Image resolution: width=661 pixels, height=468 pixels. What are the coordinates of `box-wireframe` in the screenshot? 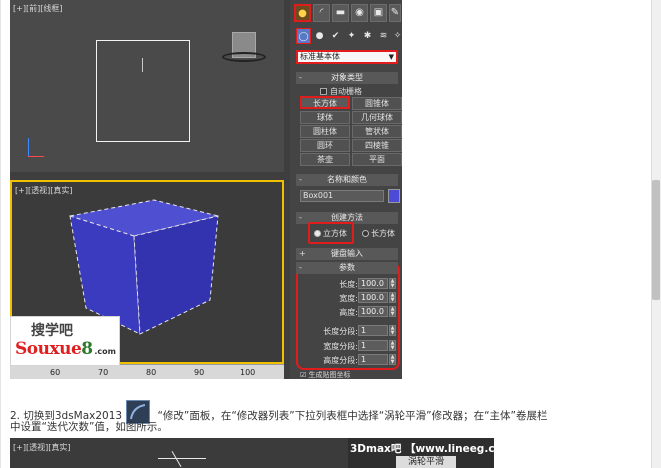 It's located at (143, 91).